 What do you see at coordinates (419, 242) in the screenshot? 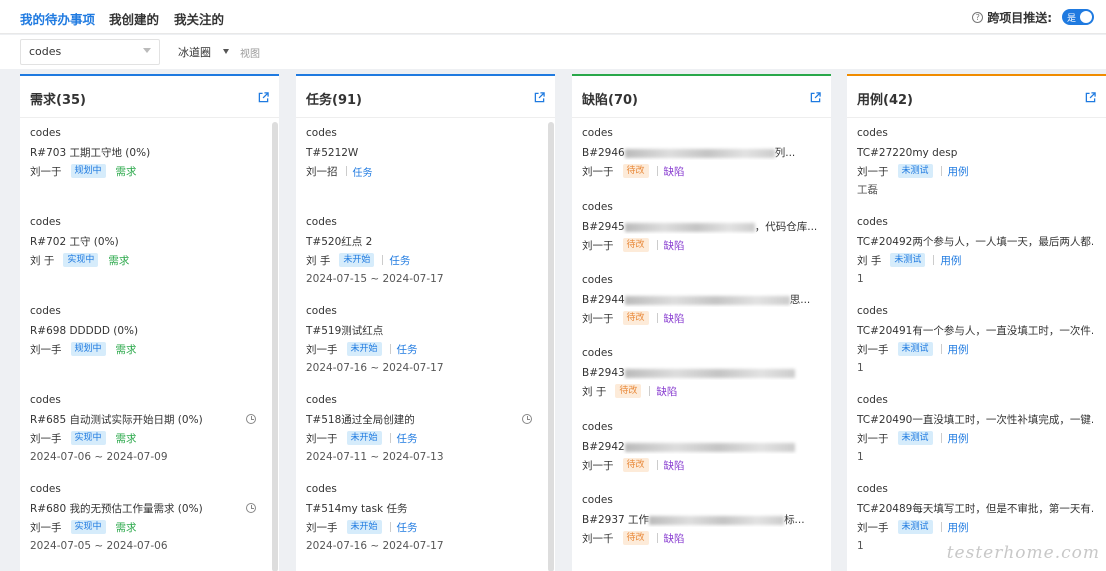
I see `card-title: T#520红点 2` at bounding box center [419, 242].